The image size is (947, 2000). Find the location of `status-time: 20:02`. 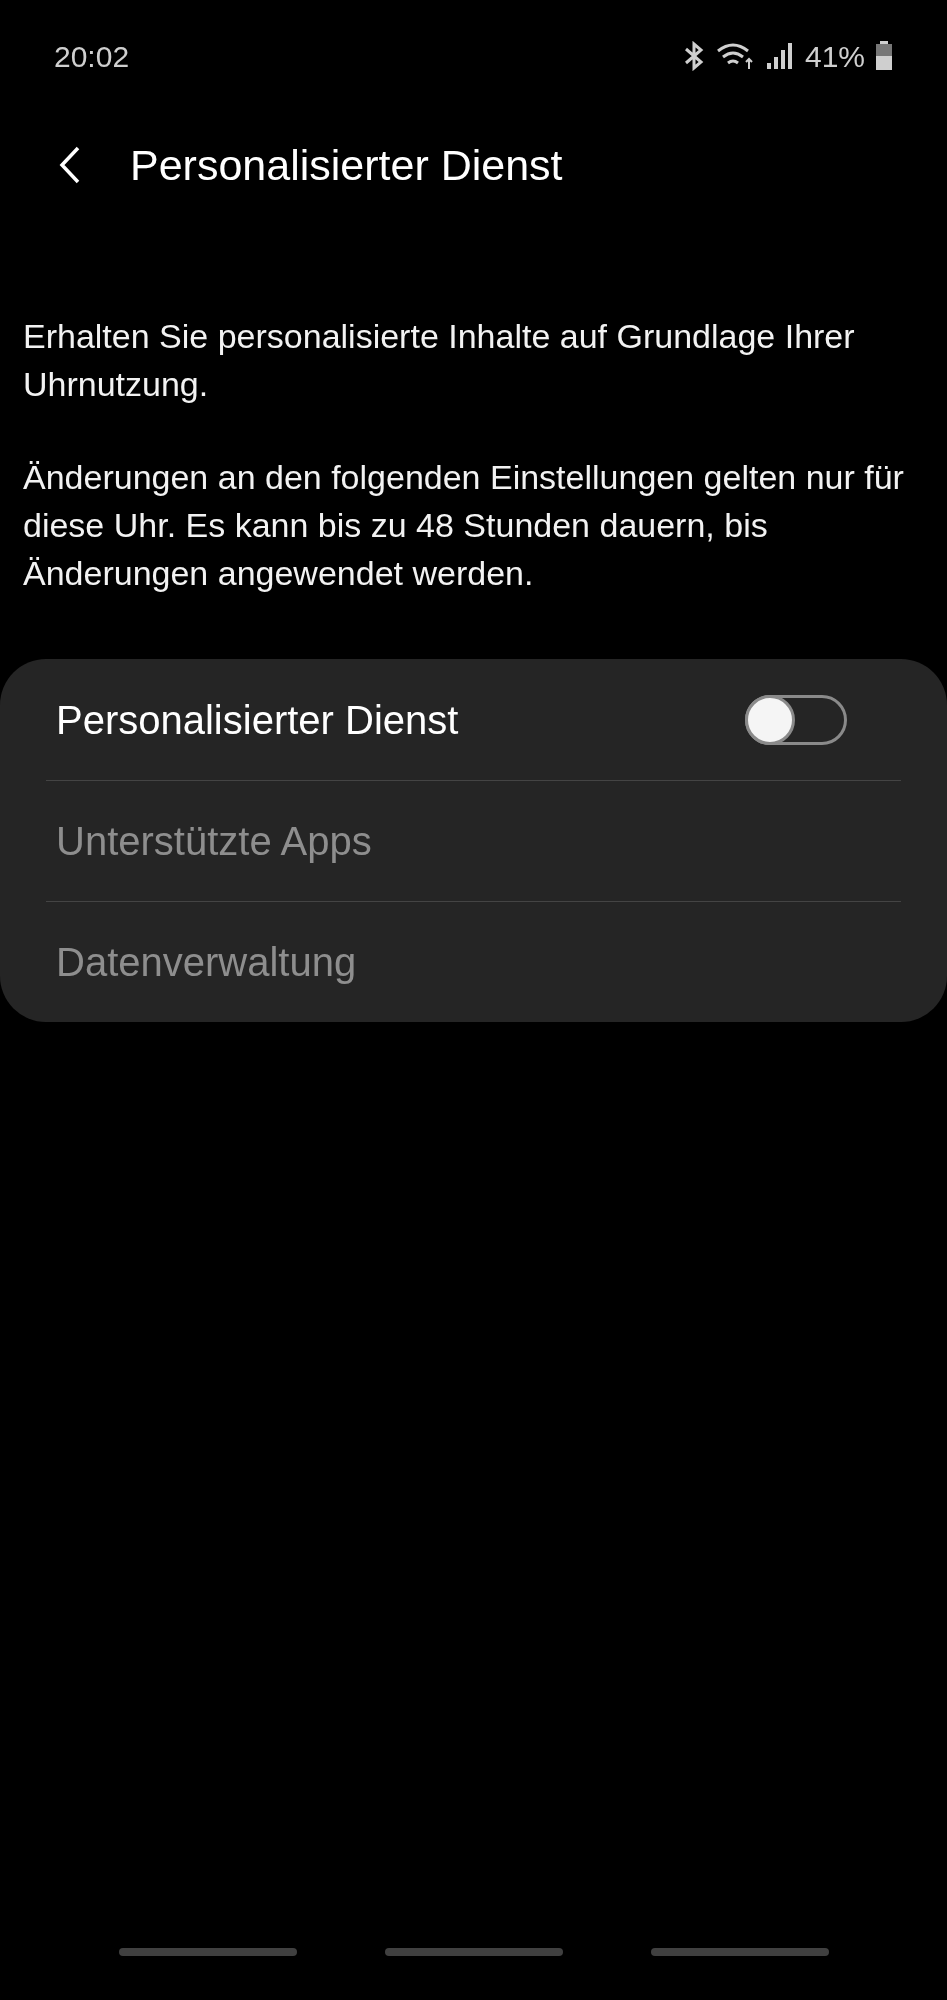

status-time: 20:02 is located at coordinates (92, 56).